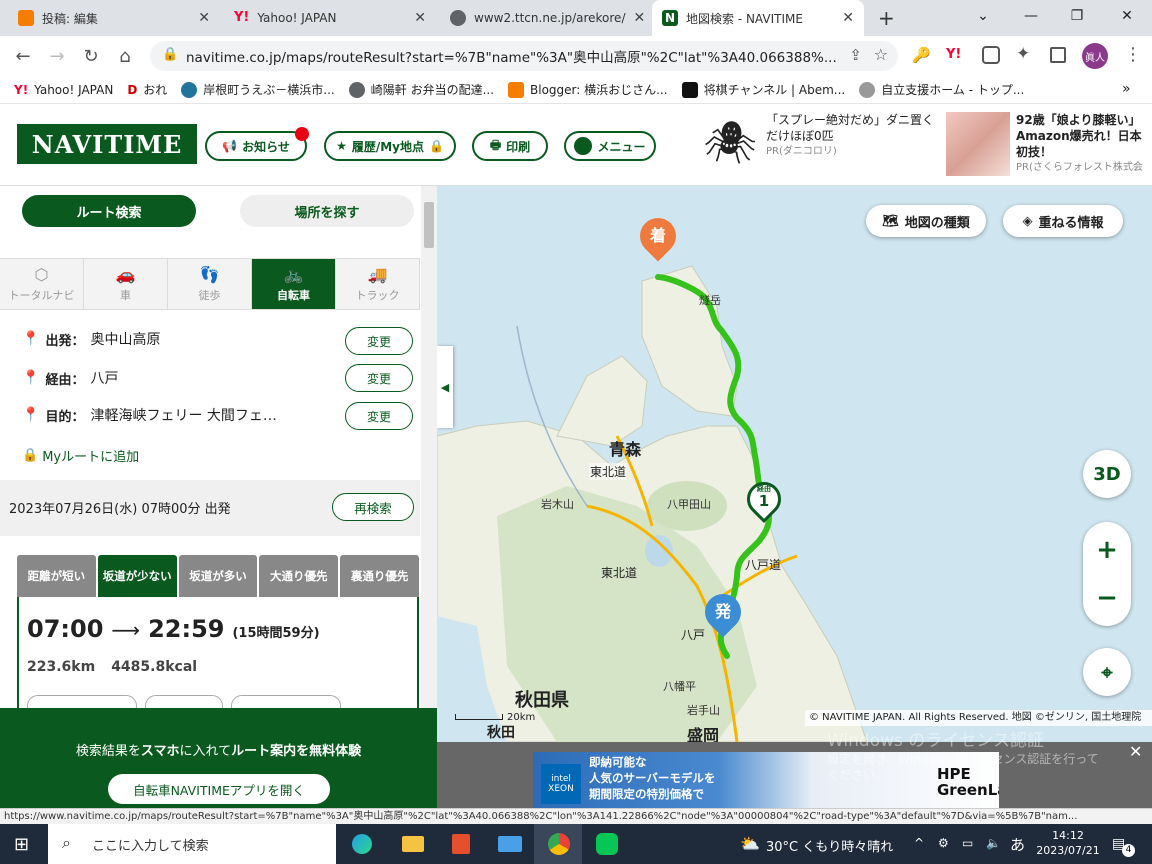 The height and width of the screenshot is (864, 1152). Describe the element at coordinates (1133, 54) in the screenshot. I see `browser-menu-icon: ⋮` at that location.